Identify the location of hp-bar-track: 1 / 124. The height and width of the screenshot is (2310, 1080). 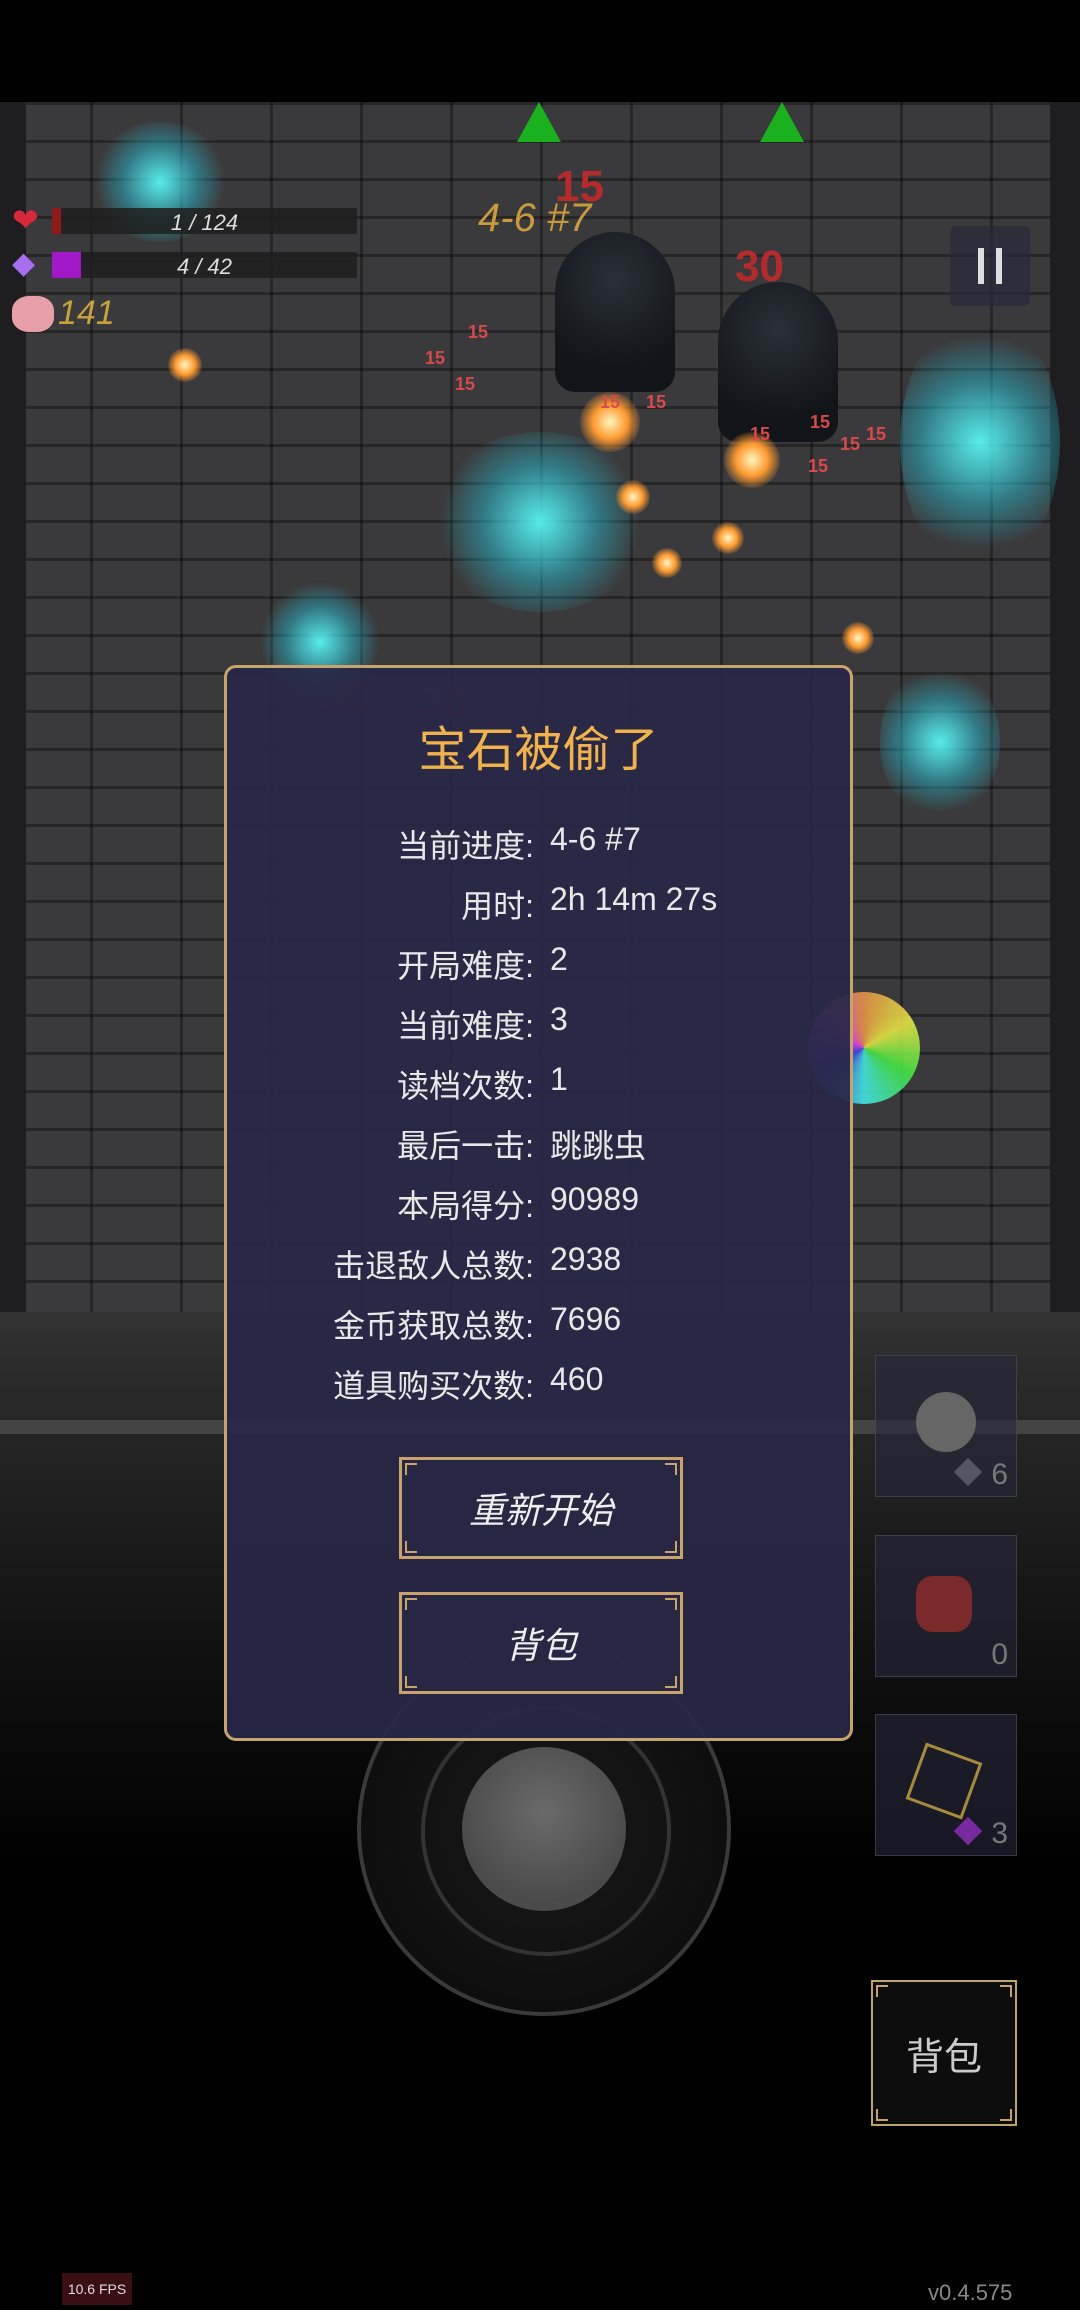
(204, 221).